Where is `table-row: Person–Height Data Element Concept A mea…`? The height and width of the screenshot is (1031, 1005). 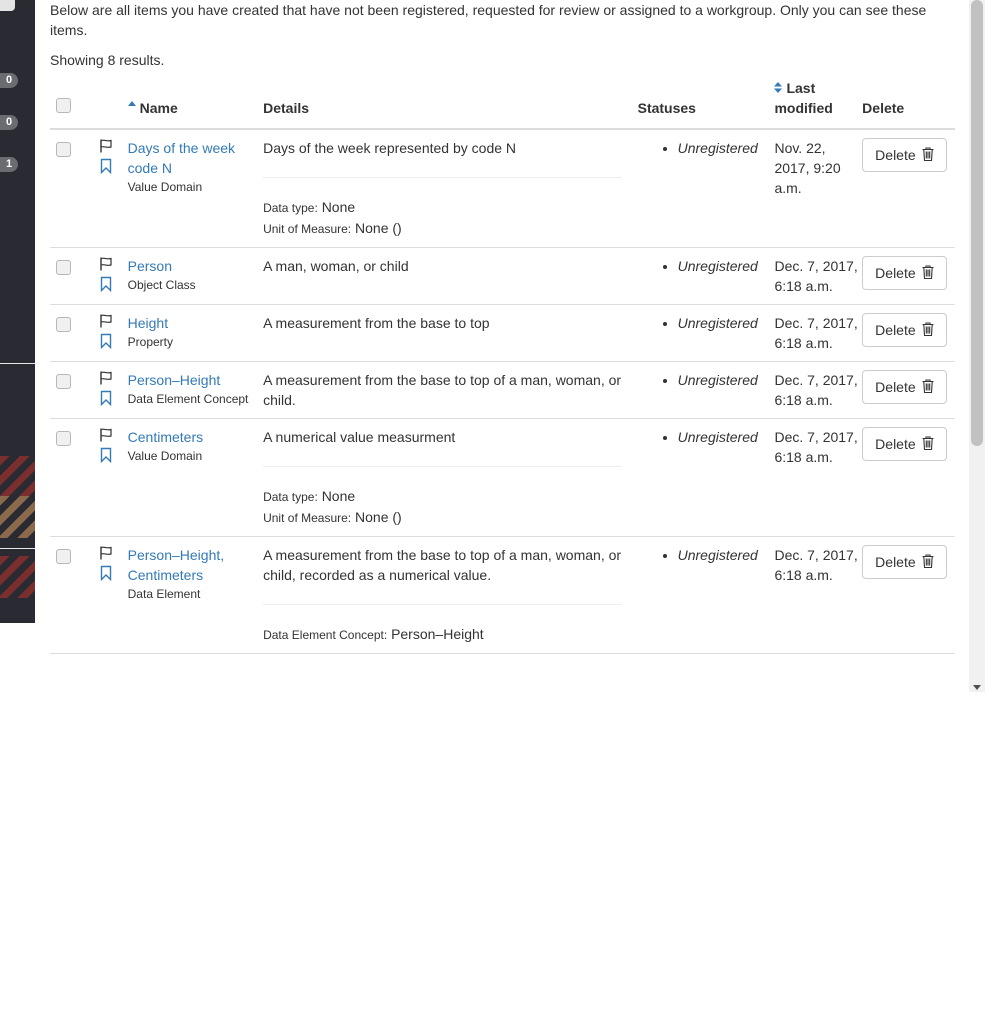
table-row: Person–Height Data Element Concept A mea… is located at coordinates (502, 390).